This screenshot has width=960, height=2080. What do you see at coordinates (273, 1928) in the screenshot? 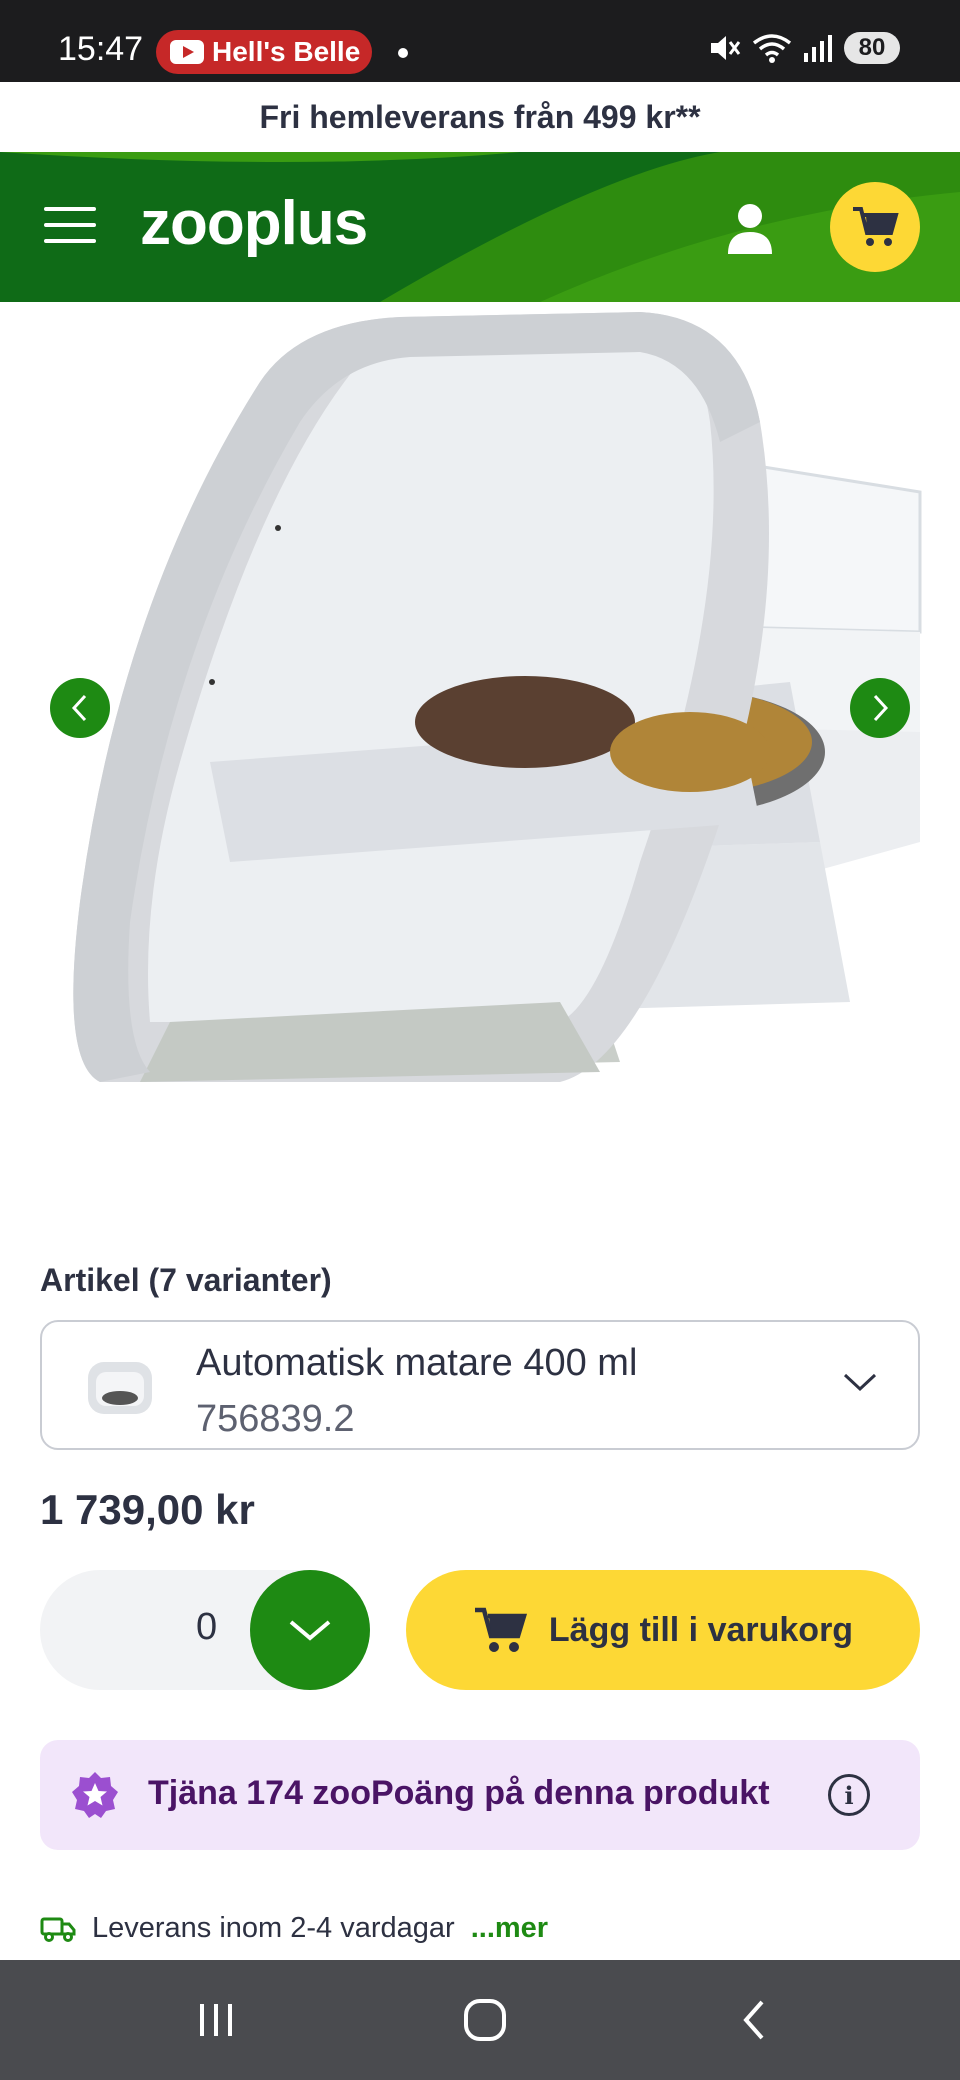
I see `delivery-text: Leverans inom 2-4 vardagar` at bounding box center [273, 1928].